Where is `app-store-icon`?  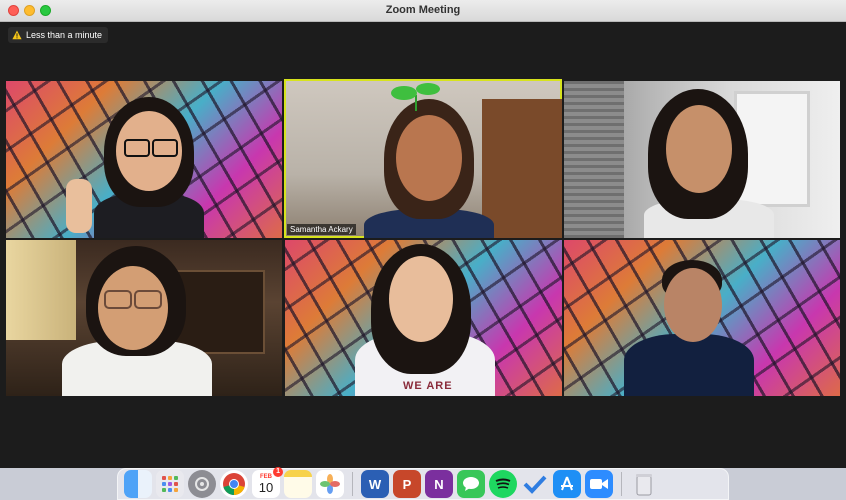
app-store-icon is located at coordinates (567, 484).